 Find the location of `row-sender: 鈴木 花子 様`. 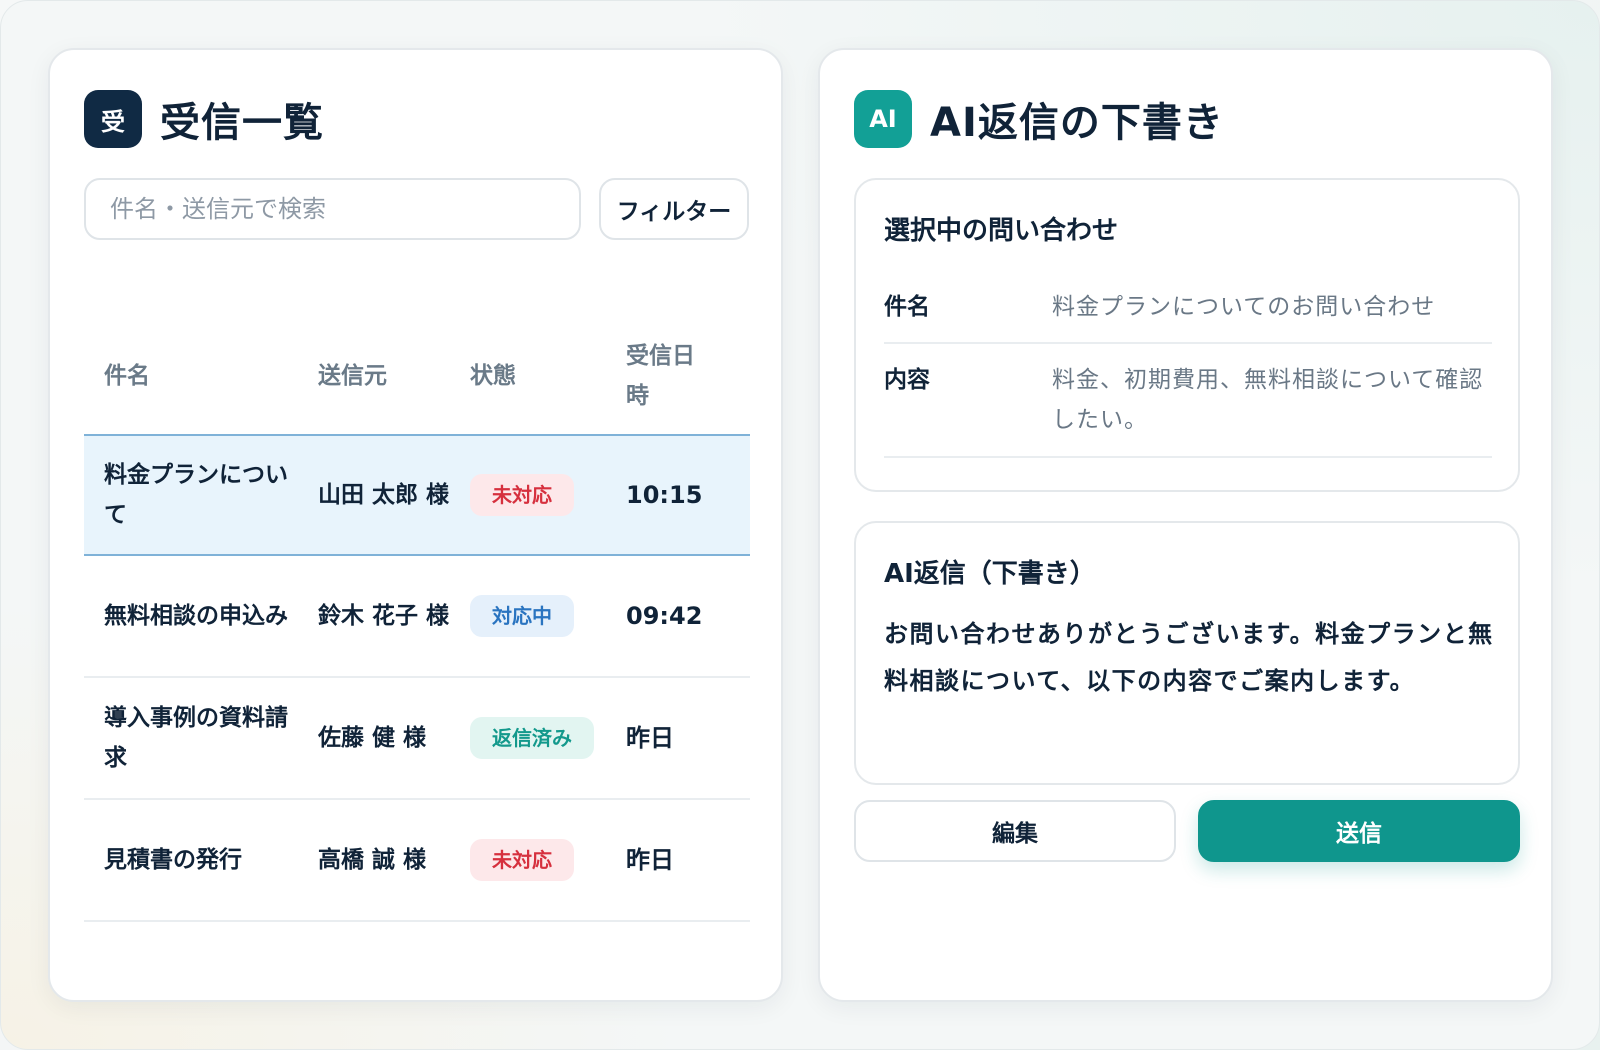

row-sender: 鈴木 花子 様 is located at coordinates (384, 616).